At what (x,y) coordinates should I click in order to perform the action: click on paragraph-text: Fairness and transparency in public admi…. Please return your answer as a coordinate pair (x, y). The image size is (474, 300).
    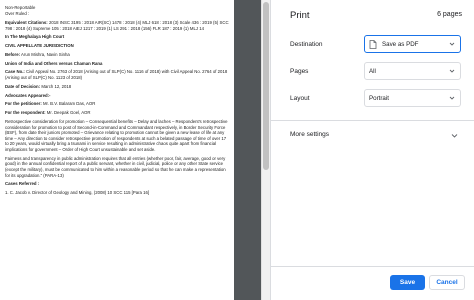
    Looking at the image, I should click on (115, 166).